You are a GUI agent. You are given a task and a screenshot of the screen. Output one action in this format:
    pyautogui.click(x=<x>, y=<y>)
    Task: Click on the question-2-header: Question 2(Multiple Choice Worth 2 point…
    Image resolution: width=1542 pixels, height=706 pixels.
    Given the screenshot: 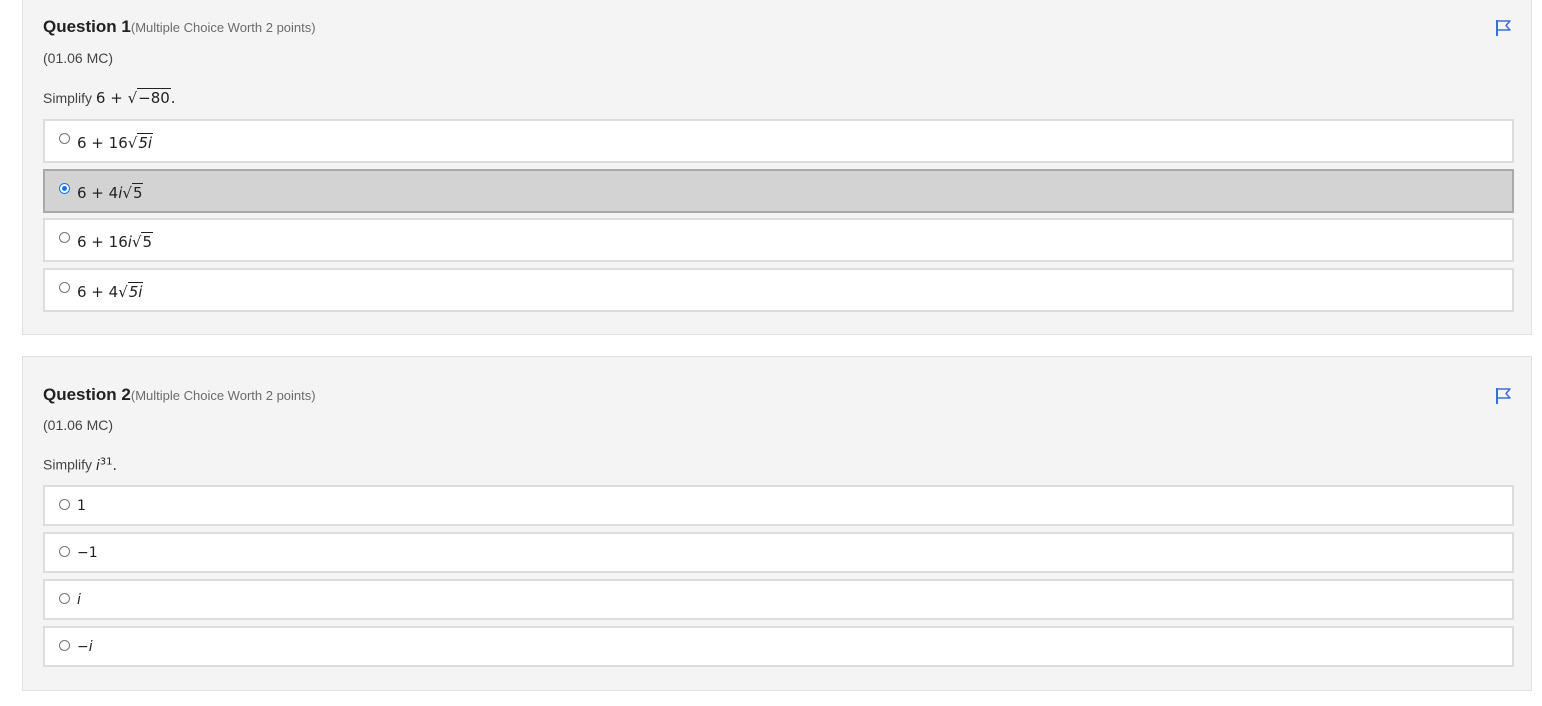 What is the action you would take?
    pyautogui.click(x=179, y=395)
    